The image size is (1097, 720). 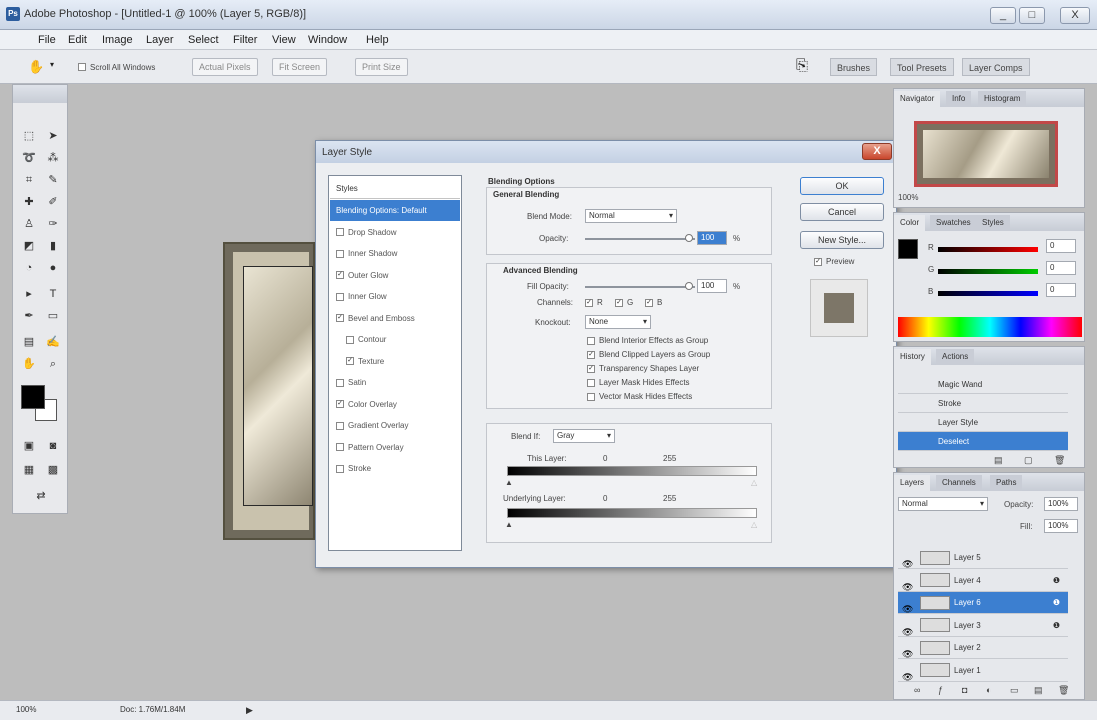 What do you see at coordinates (842, 212) in the screenshot?
I see `cancel-button: Cancel` at bounding box center [842, 212].